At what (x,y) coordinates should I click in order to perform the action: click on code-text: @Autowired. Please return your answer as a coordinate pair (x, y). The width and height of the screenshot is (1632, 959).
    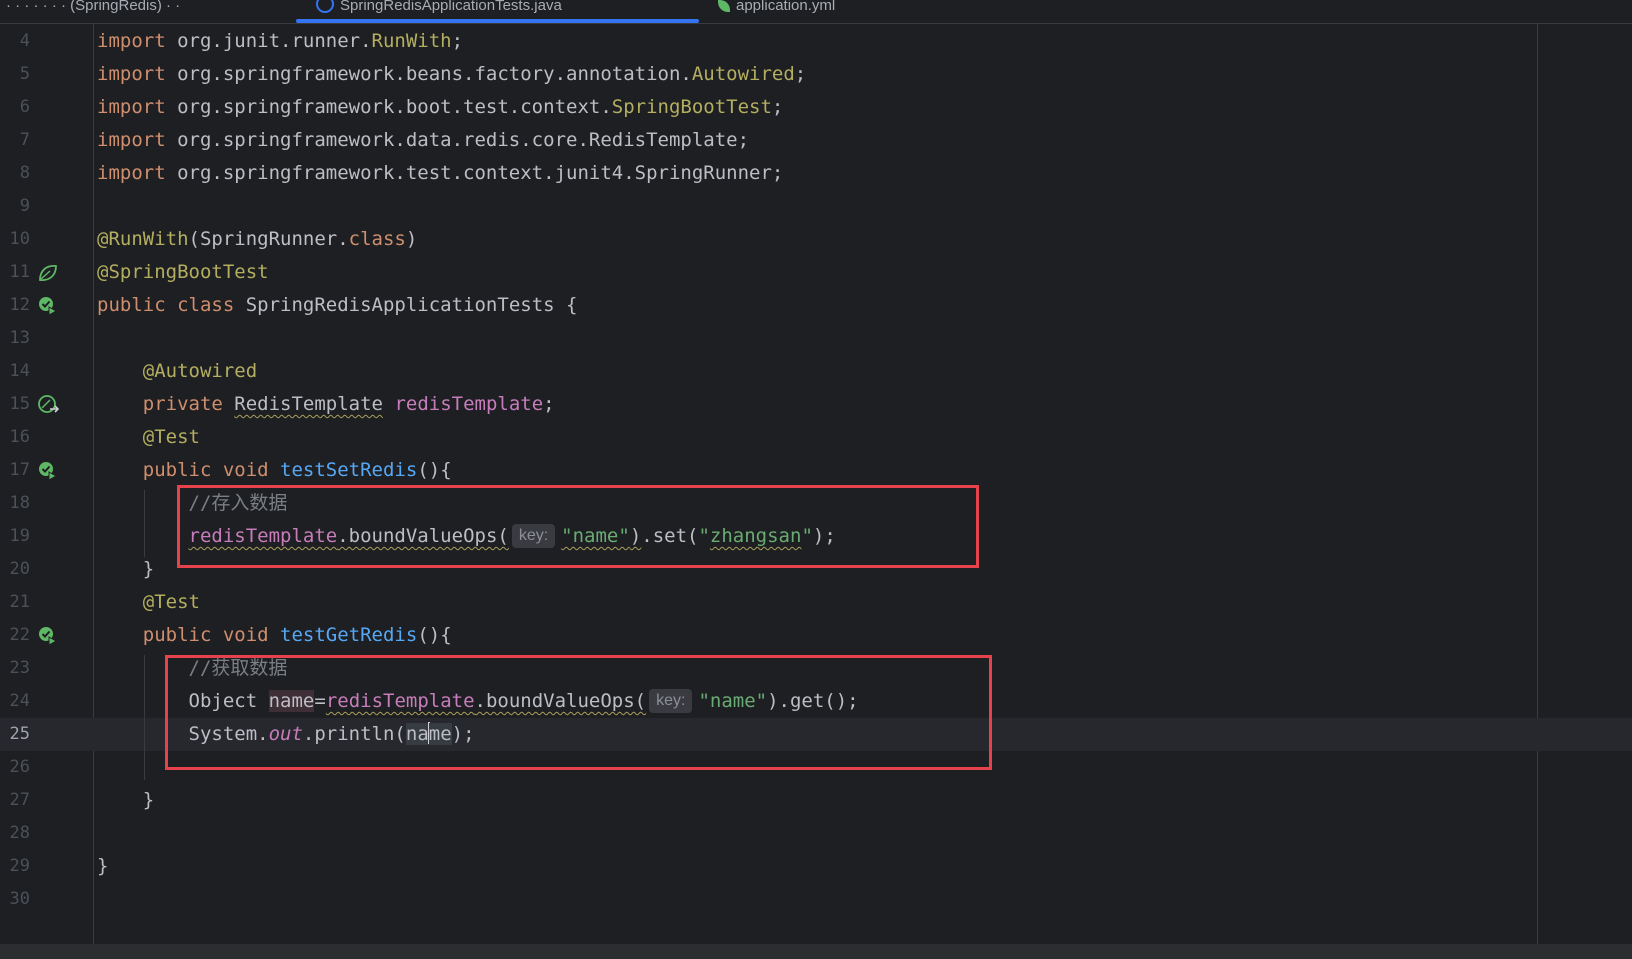
    Looking at the image, I should click on (177, 371).